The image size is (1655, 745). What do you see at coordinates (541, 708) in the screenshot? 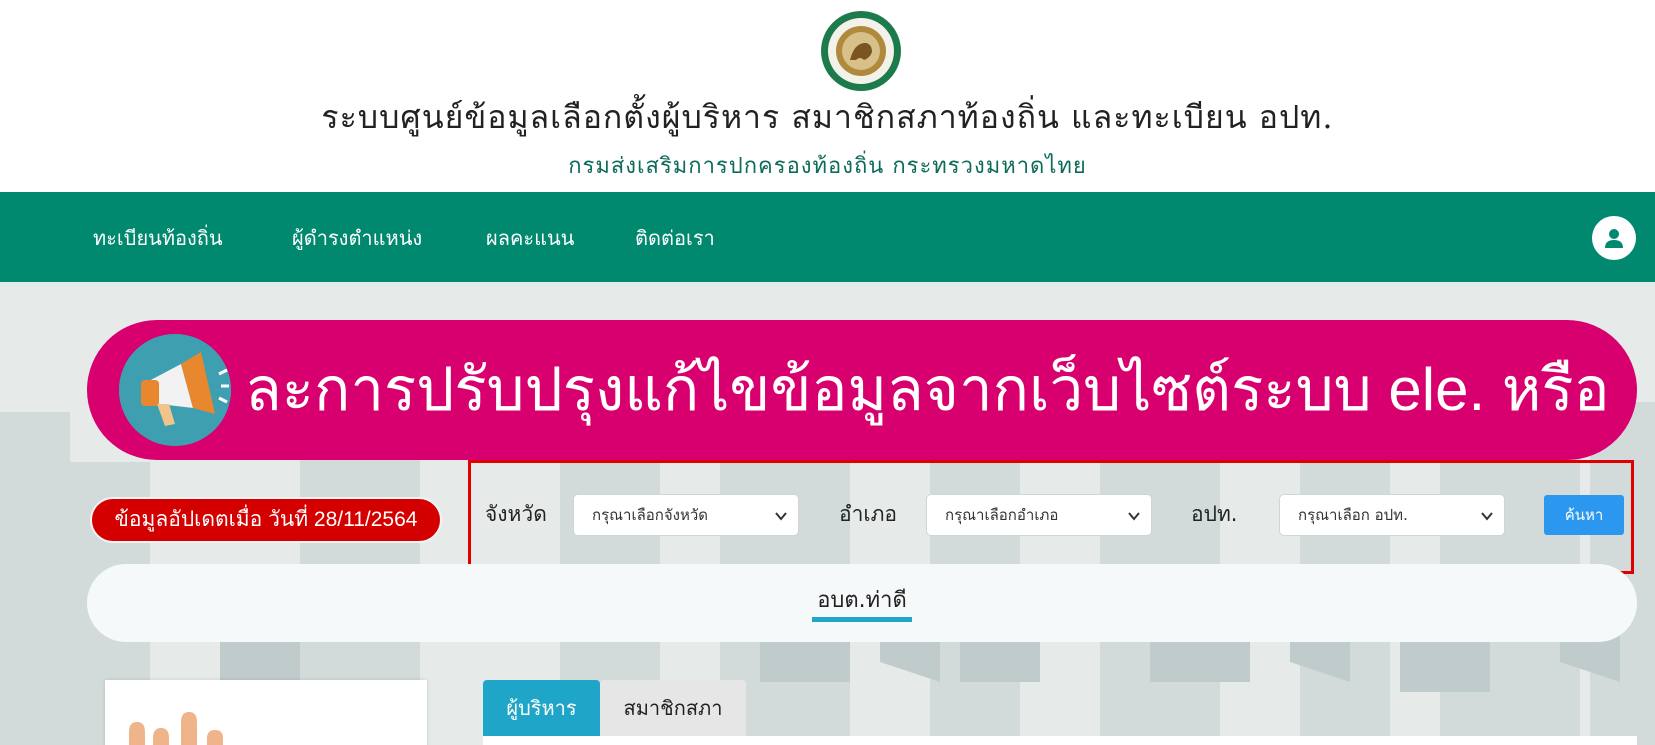
I see `tab-executives: ผู้บริหาร` at bounding box center [541, 708].